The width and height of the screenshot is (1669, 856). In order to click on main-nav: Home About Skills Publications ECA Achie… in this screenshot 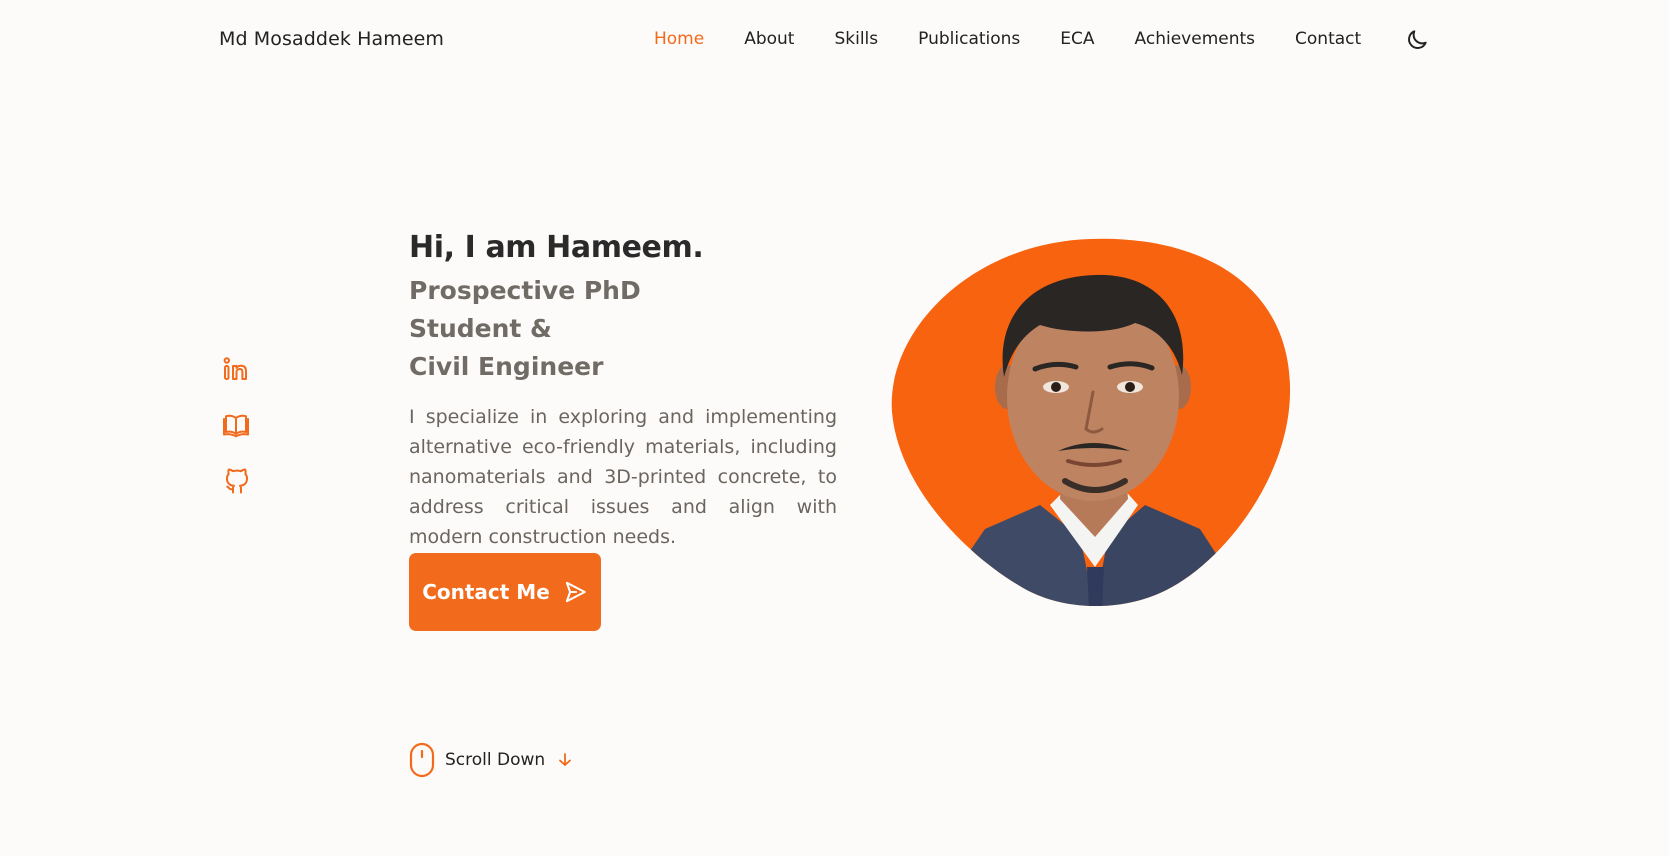, I will do `click(1027, 39)`.